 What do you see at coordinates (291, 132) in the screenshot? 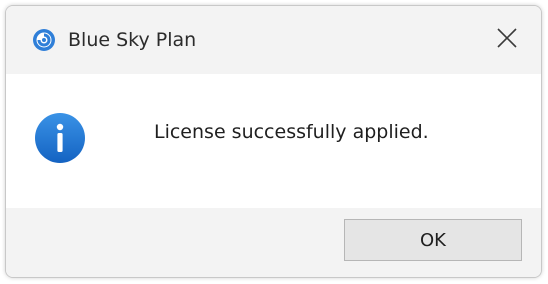
I see `message-text: License successfully applied.` at bounding box center [291, 132].